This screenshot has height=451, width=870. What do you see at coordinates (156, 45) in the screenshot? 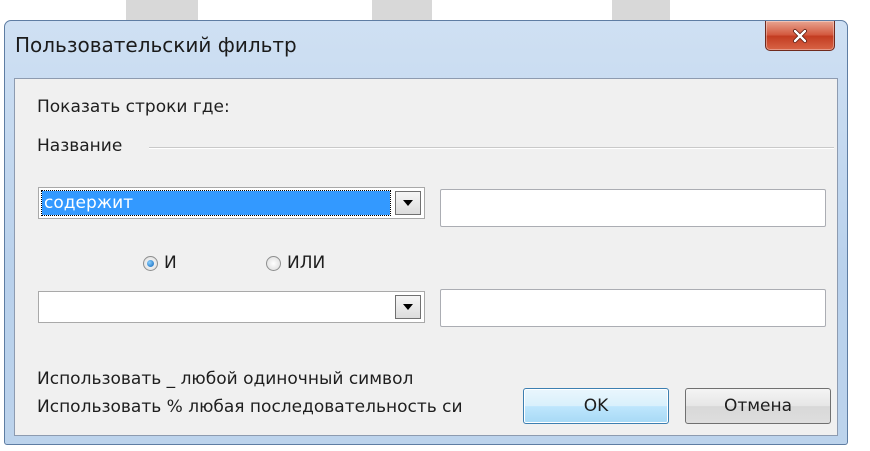
I see `window-title: Пользовательский фильтр` at bounding box center [156, 45].